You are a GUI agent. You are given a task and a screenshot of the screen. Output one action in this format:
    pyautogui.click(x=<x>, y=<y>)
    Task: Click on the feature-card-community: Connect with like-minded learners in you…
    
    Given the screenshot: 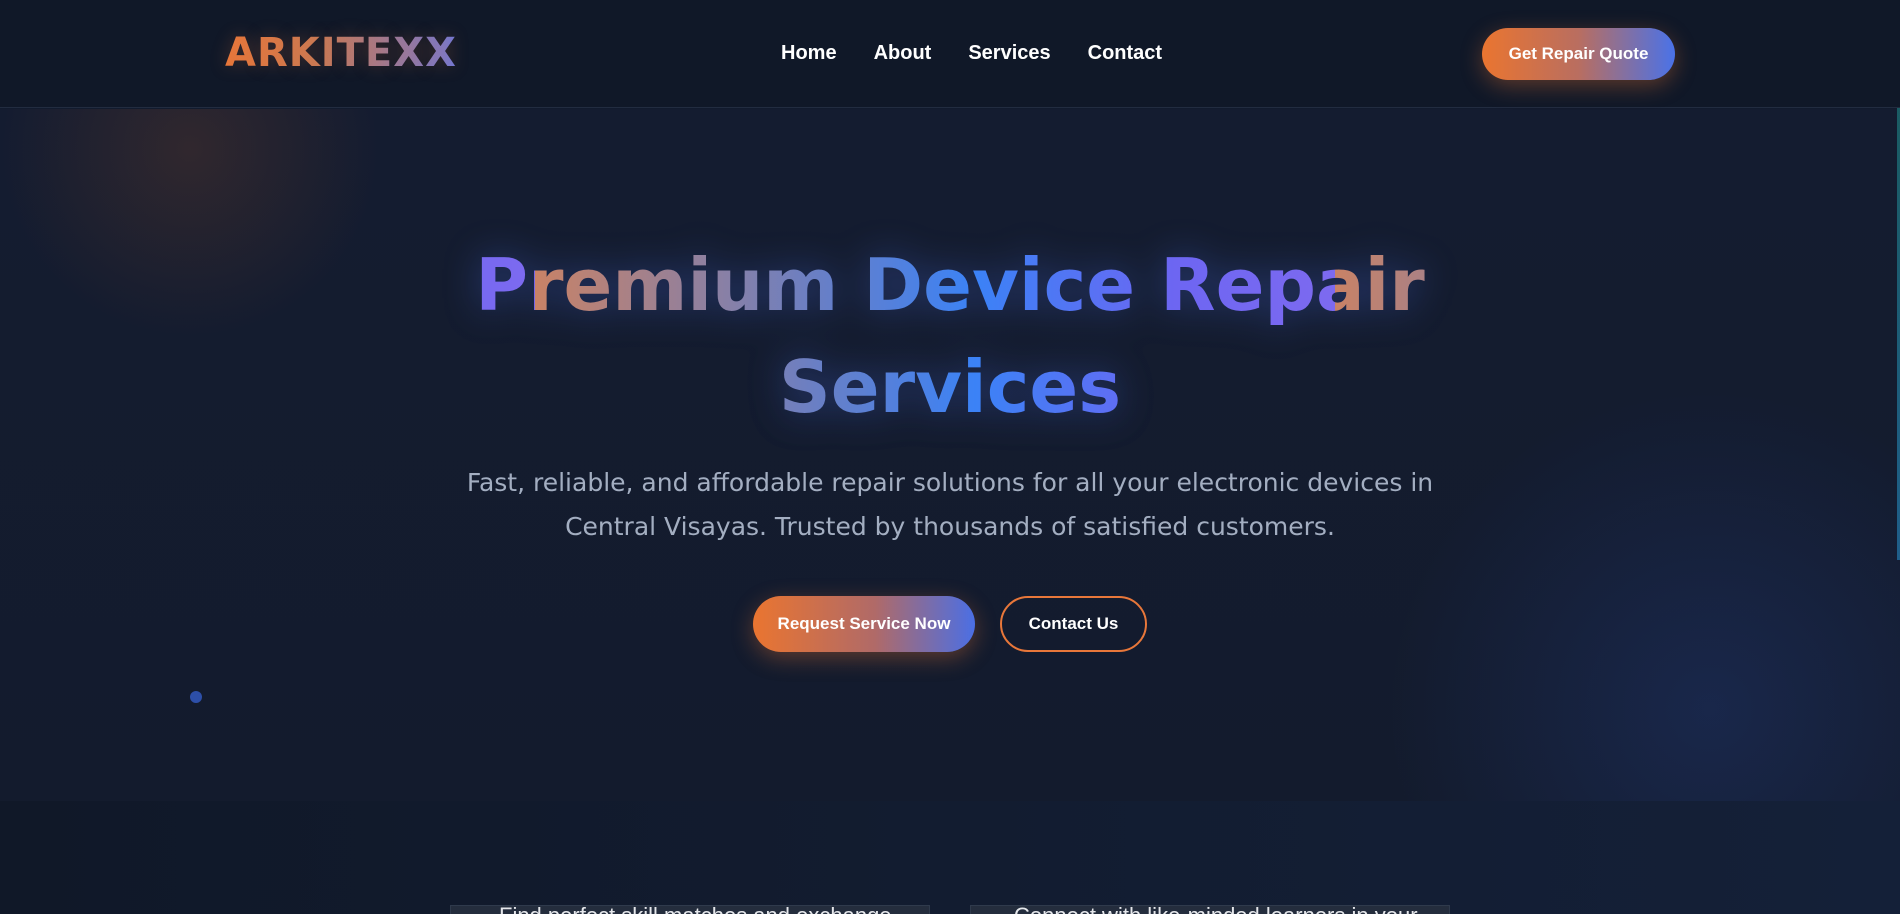 What is the action you would take?
    pyautogui.click(x=1210, y=909)
    